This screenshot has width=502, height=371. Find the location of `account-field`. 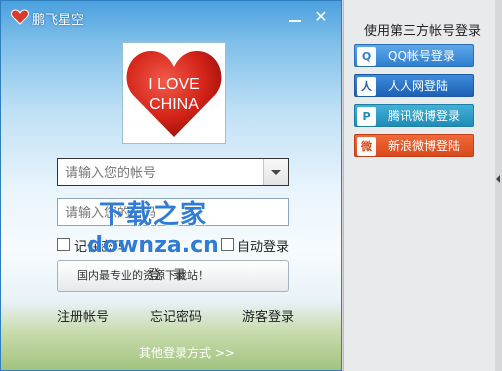

account-field is located at coordinates (173, 172).